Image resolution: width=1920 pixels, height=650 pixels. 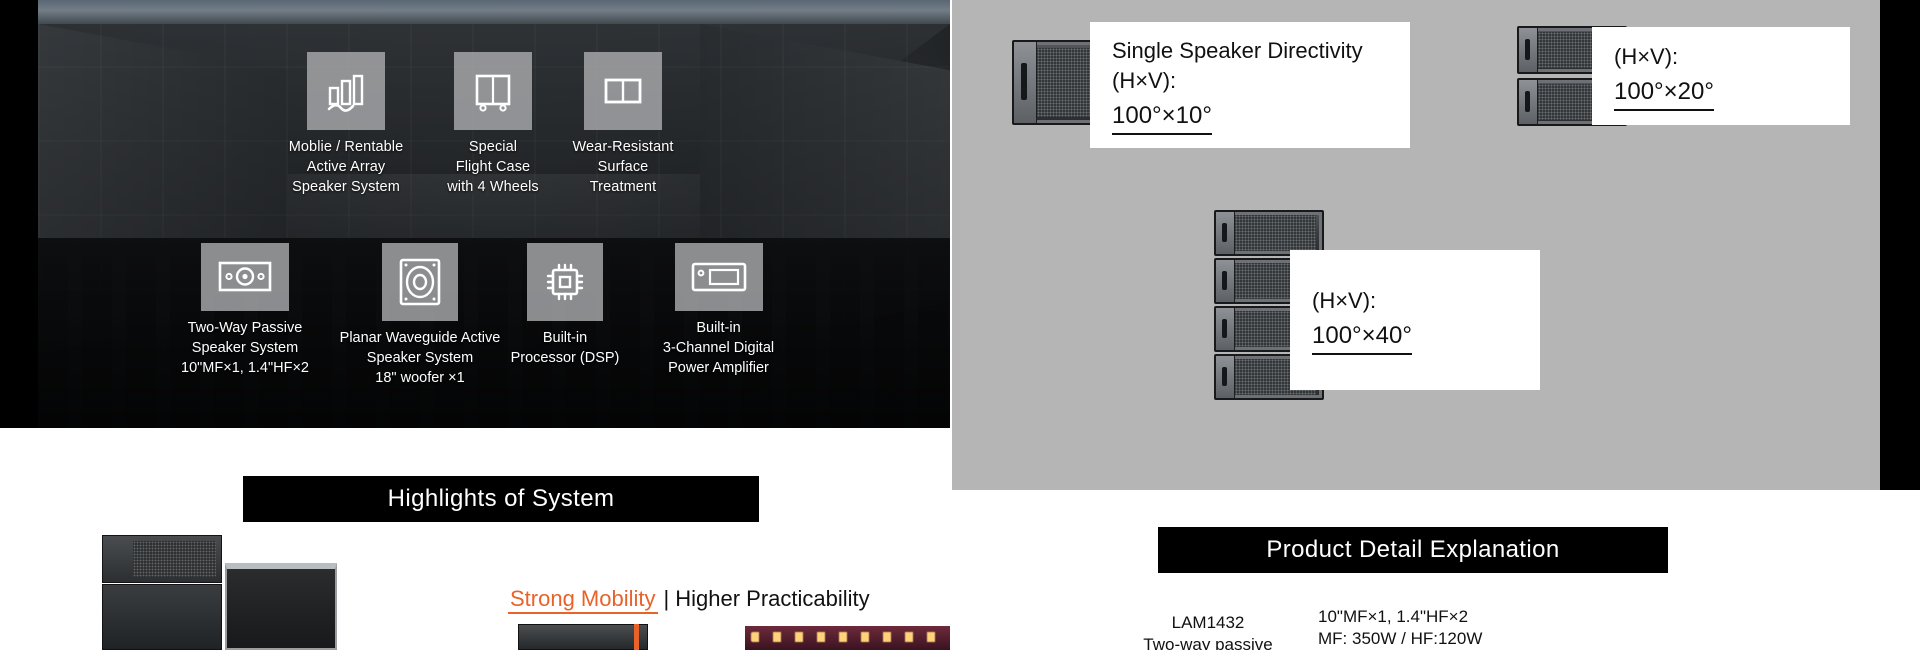 What do you see at coordinates (772, 598) in the screenshot?
I see `tagline-rest: Higher Practicability` at bounding box center [772, 598].